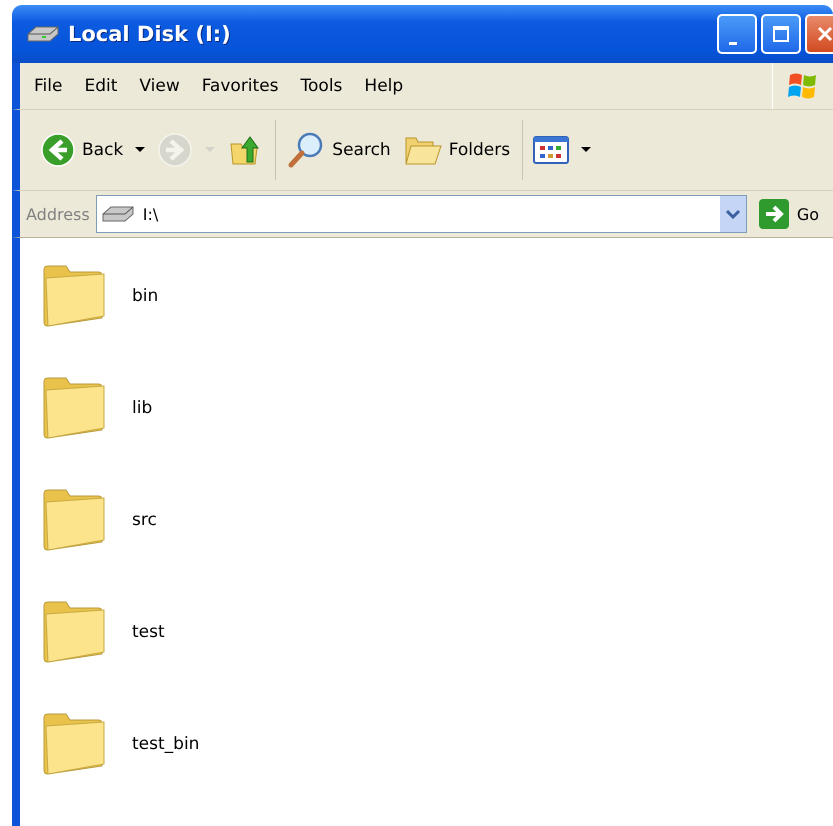 The image size is (833, 826). Describe the element at coordinates (101, 86) in the screenshot. I see `menu-item: Edit` at that location.